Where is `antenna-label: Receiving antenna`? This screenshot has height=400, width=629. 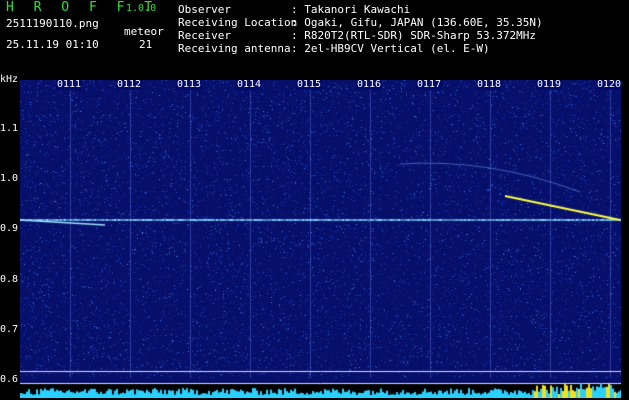
antenna-label: Receiving antenna is located at coordinates (234, 48).